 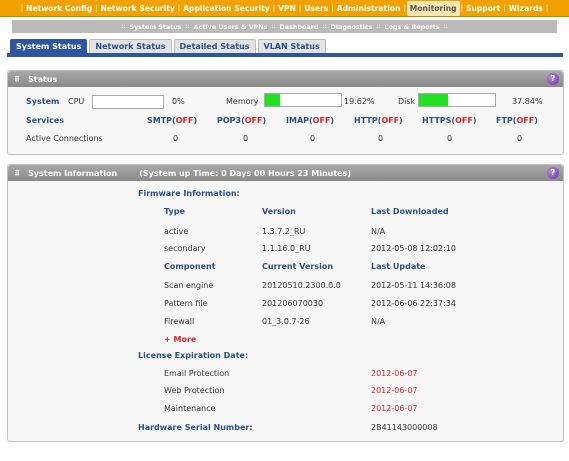 What do you see at coordinates (176, 138) in the screenshot?
I see `smtp-connections: 0` at bounding box center [176, 138].